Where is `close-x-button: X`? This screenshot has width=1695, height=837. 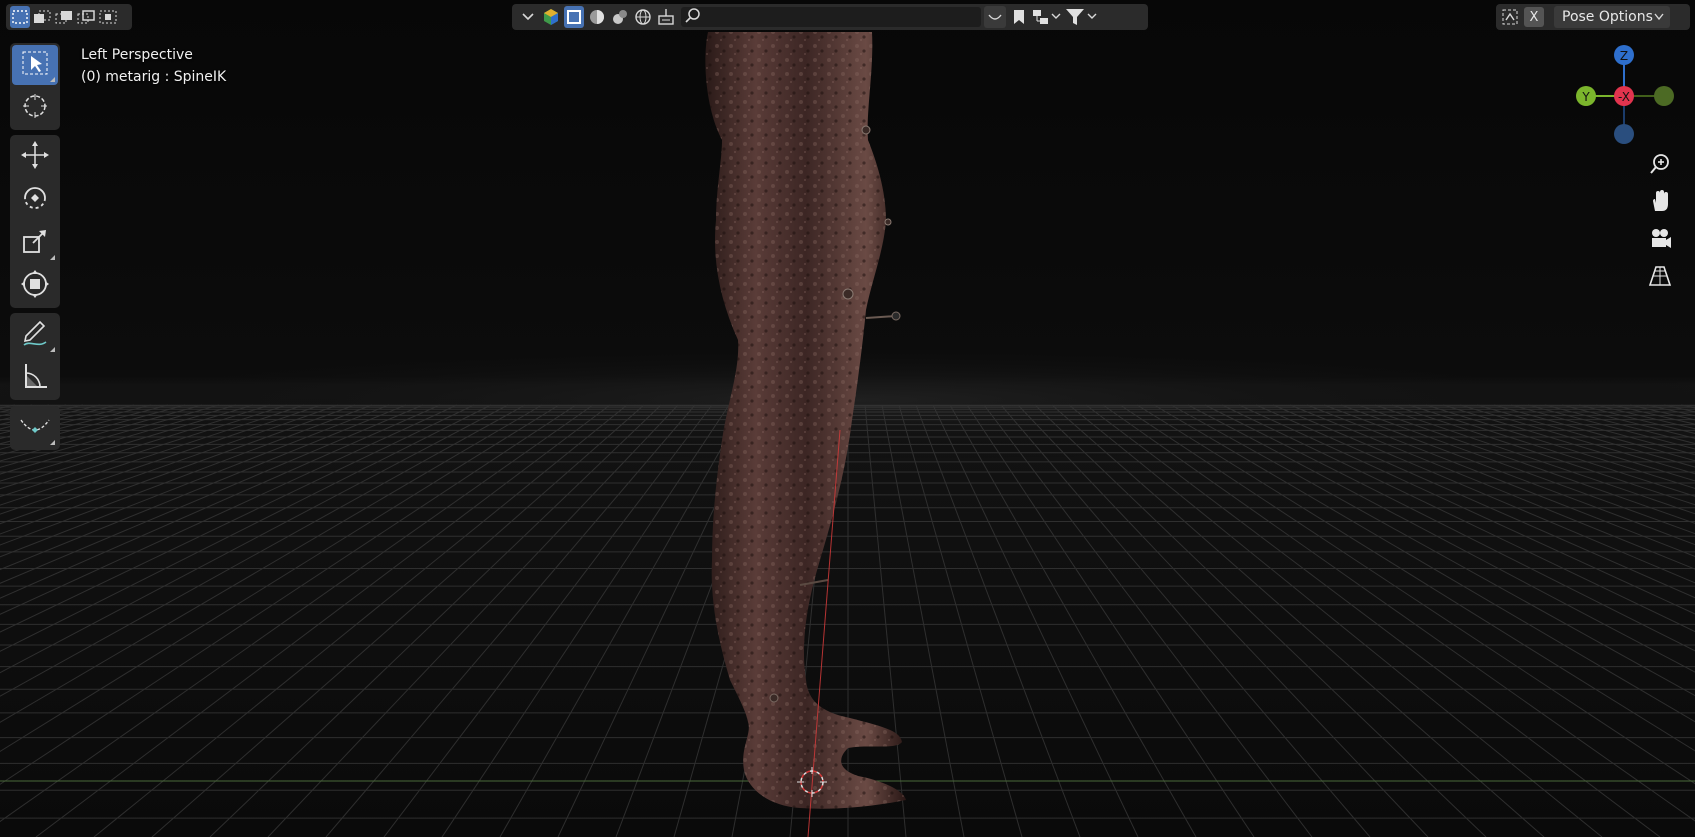
close-x-button: X is located at coordinates (1534, 17).